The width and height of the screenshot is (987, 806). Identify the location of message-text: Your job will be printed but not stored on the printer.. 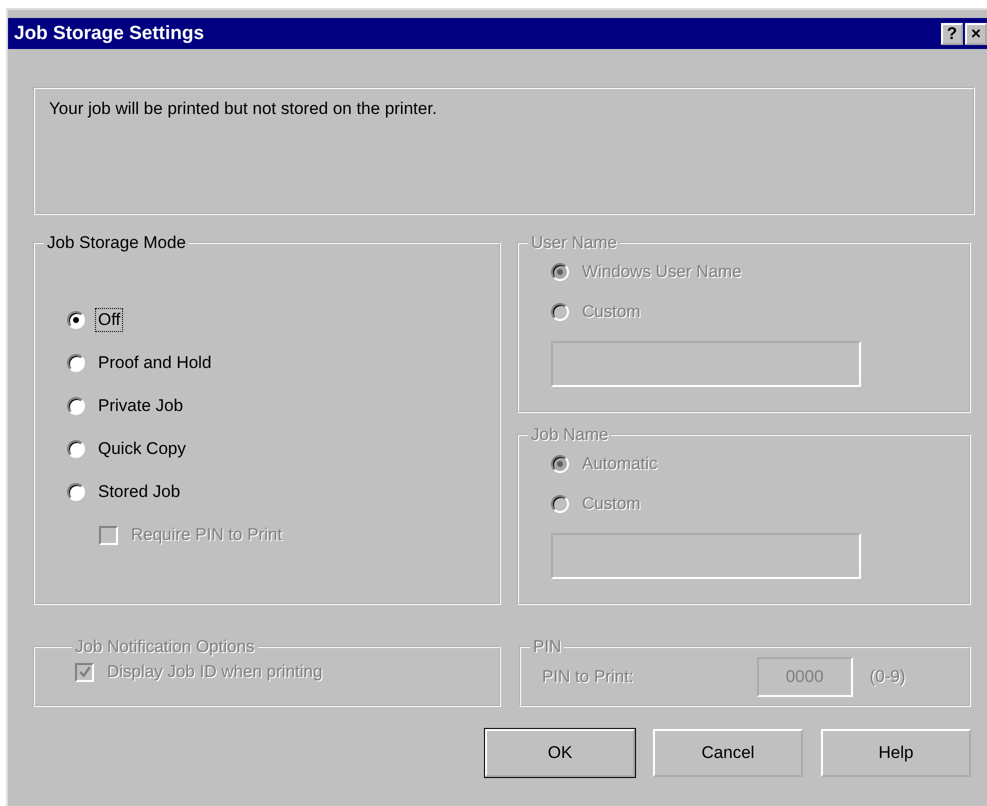
(243, 108).